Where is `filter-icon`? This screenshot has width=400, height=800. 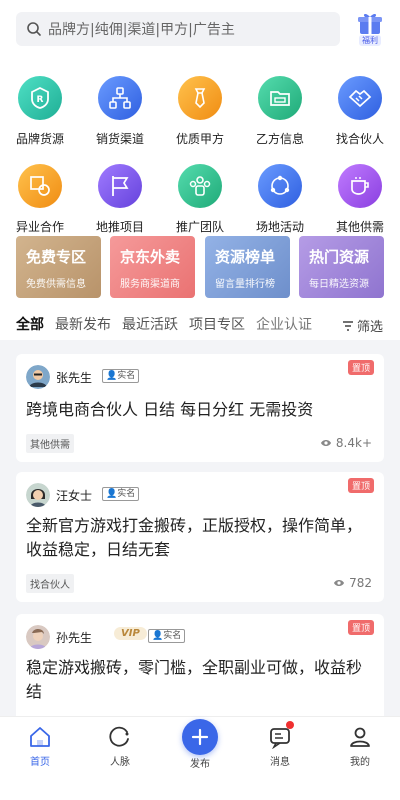
filter-icon is located at coordinates (348, 325).